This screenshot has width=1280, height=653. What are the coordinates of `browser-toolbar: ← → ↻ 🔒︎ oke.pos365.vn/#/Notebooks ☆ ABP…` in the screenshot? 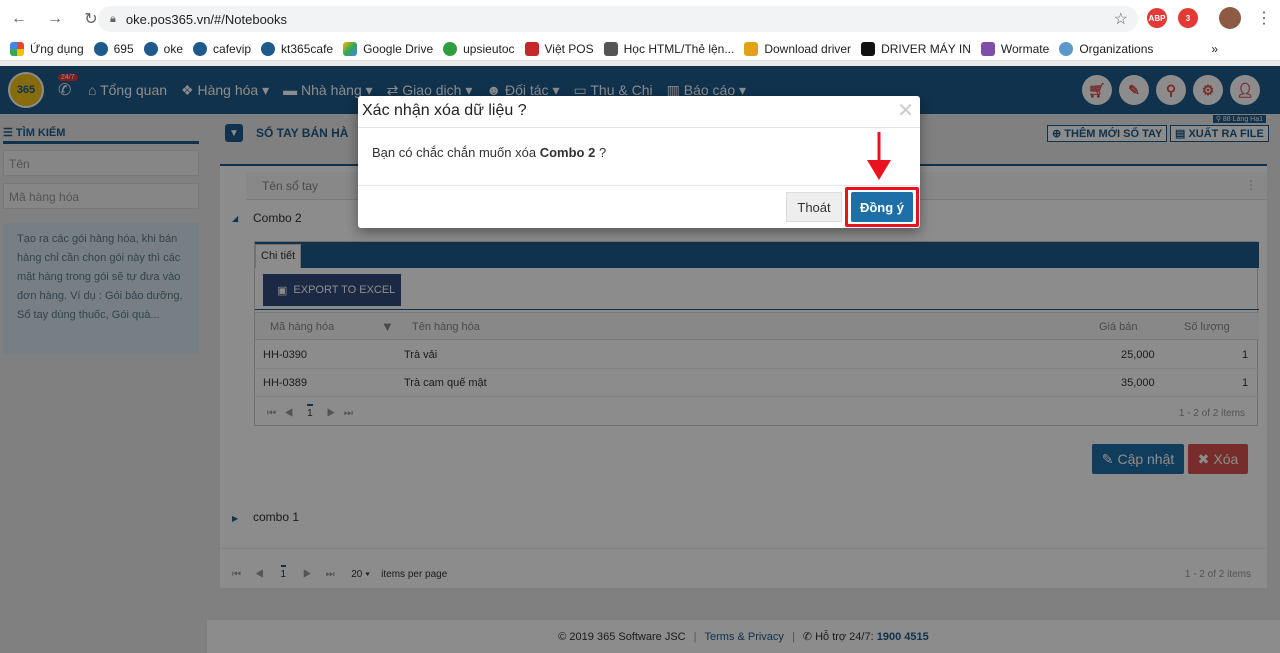 It's located at (640, 18).